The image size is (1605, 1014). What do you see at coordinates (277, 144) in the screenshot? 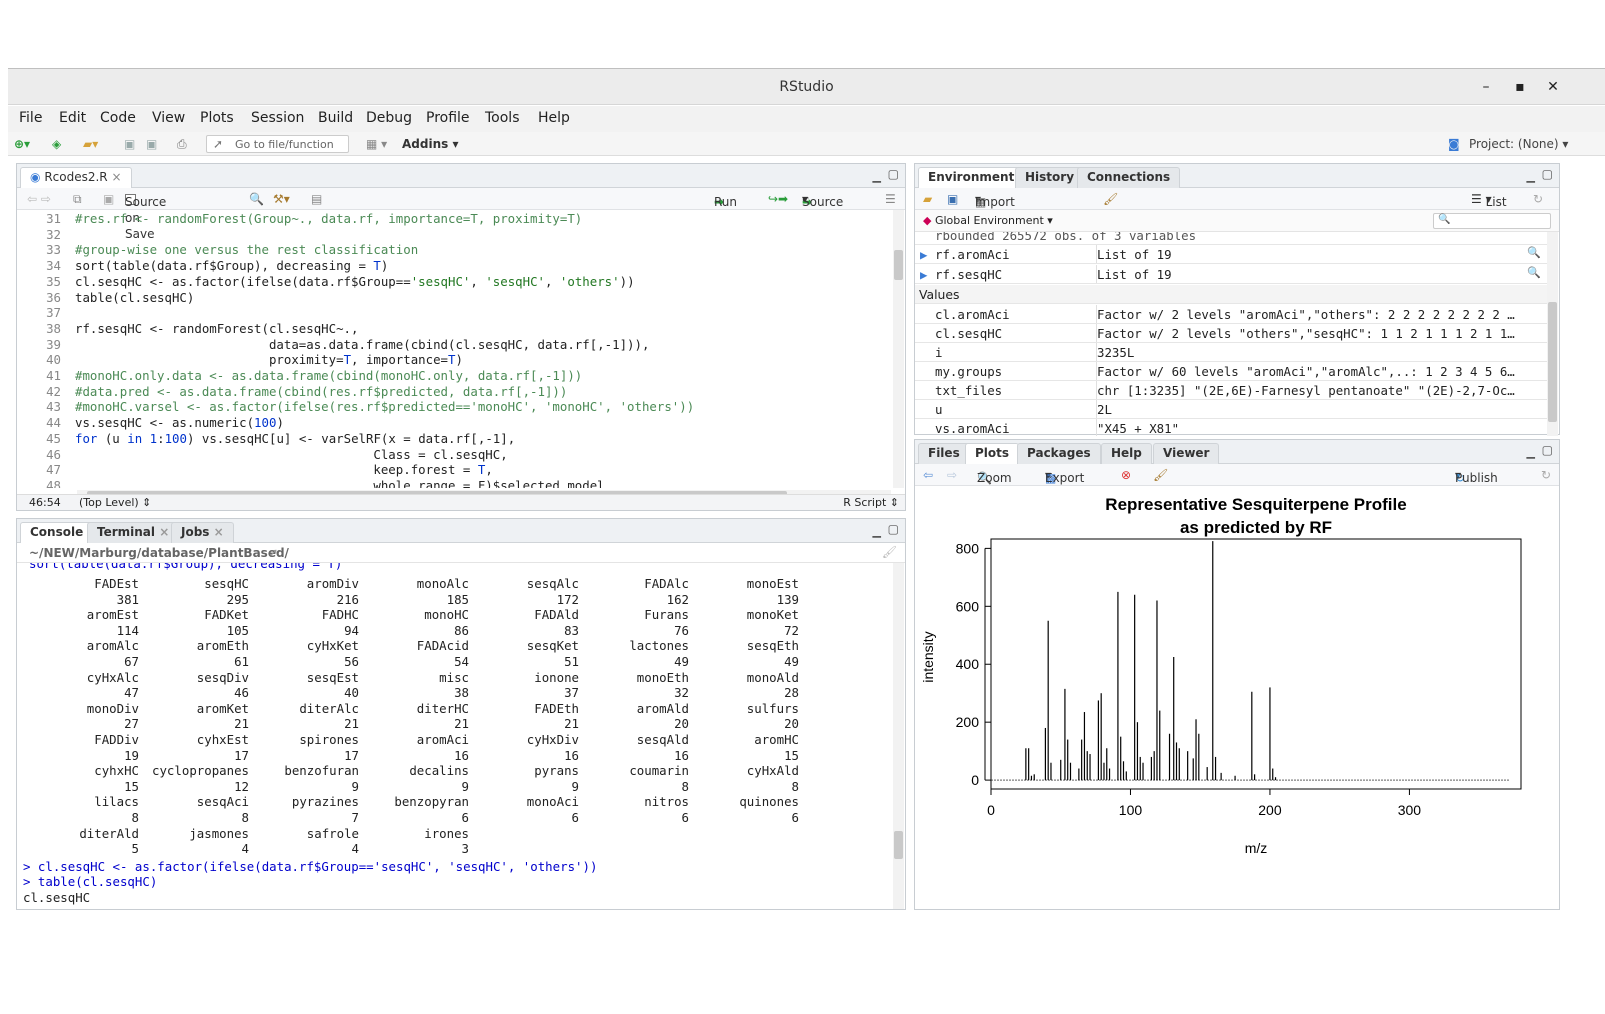
I see `goto-file-input: ➚ Go to file/function` at bounding box center [277, 144].